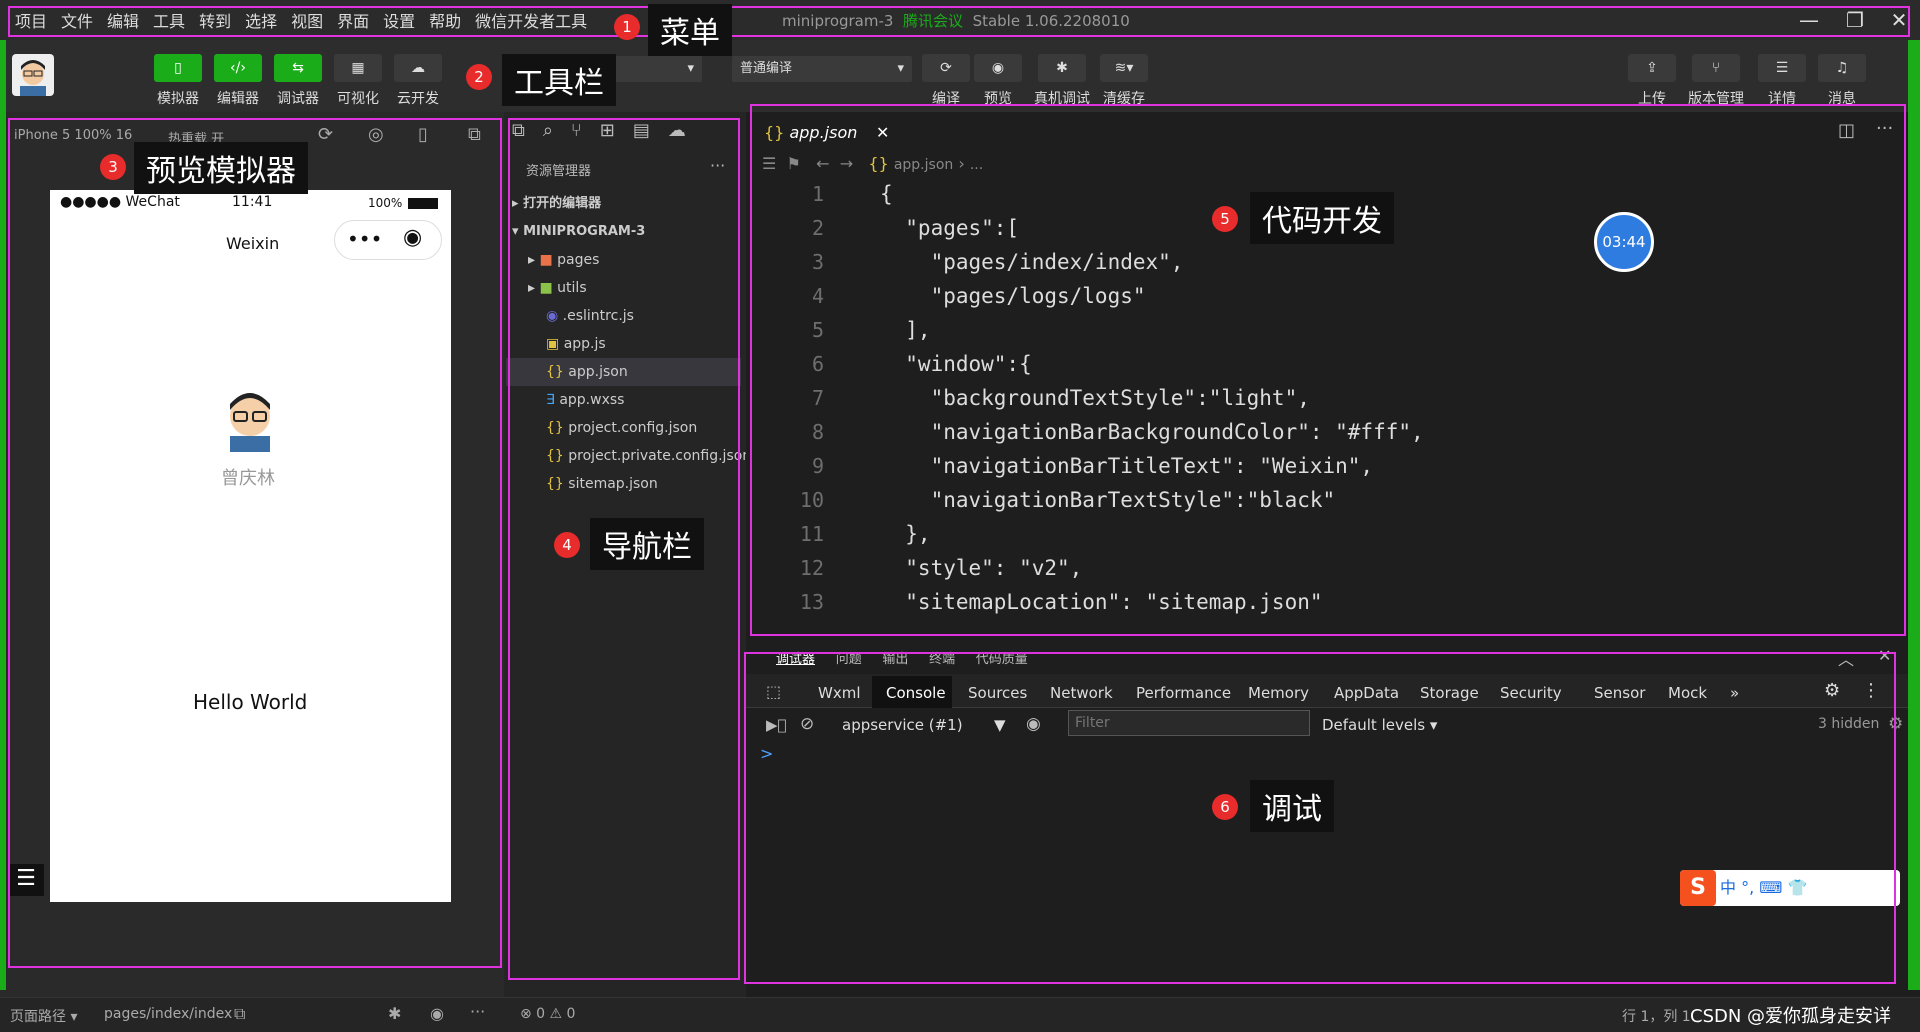 This screenshot has width=1920, height=1032. I want to click on menu-goto: 转到, so click(215, 20).